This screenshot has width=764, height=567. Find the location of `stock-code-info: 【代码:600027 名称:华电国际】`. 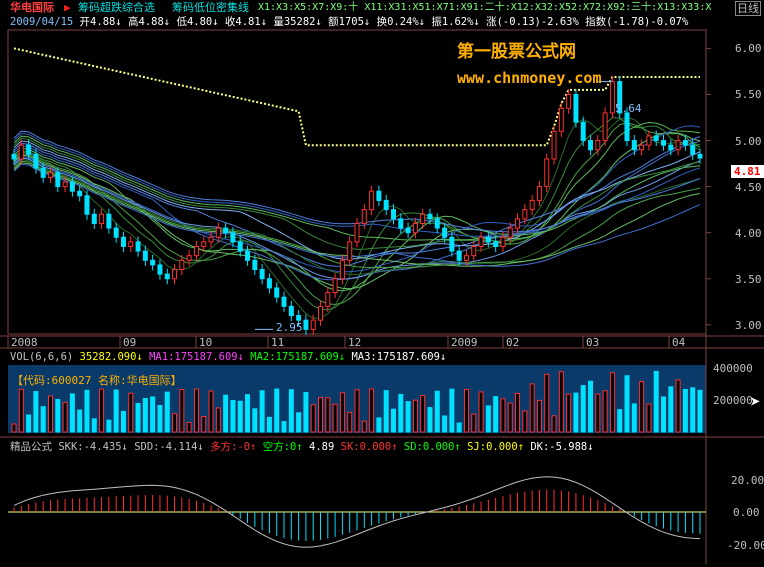

stock-code-info: 【代码:600027 名称:华电国际】 is located at coordinates (97, 380).